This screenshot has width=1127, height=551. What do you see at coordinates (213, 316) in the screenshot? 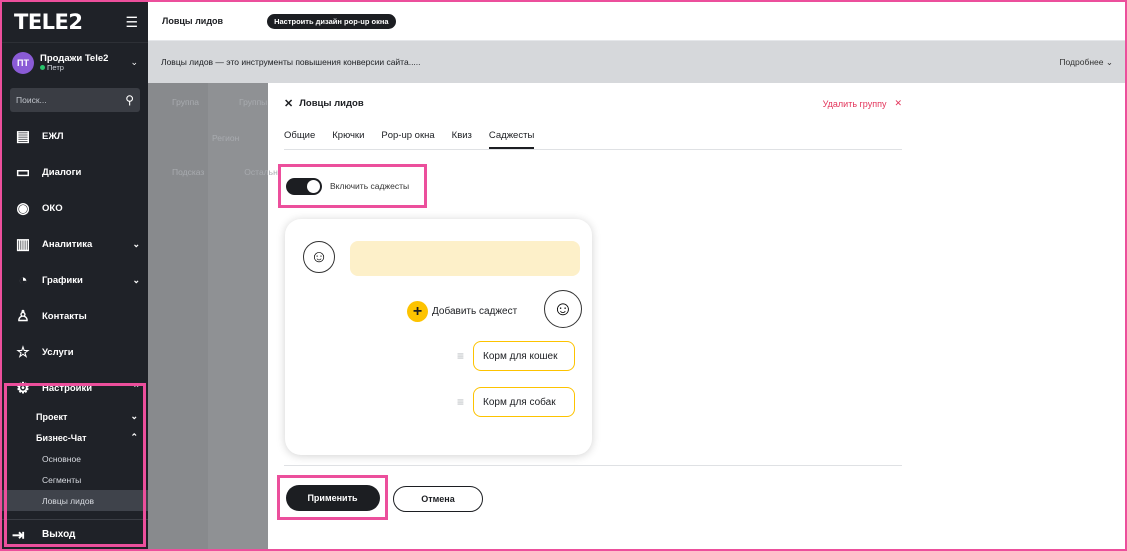
I see `background-list: Группа Группы Регион Подсказ Остальн` at bounding box center [213, 316].